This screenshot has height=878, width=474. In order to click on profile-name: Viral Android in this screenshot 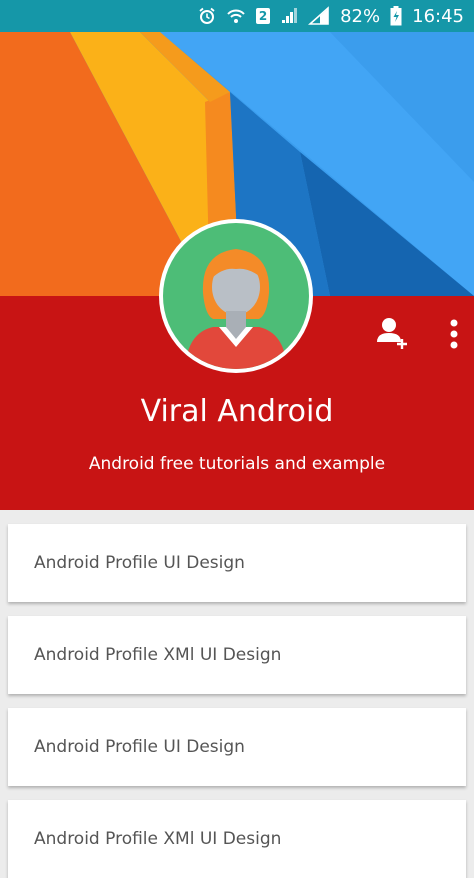, I will do `click(237, 411)`.